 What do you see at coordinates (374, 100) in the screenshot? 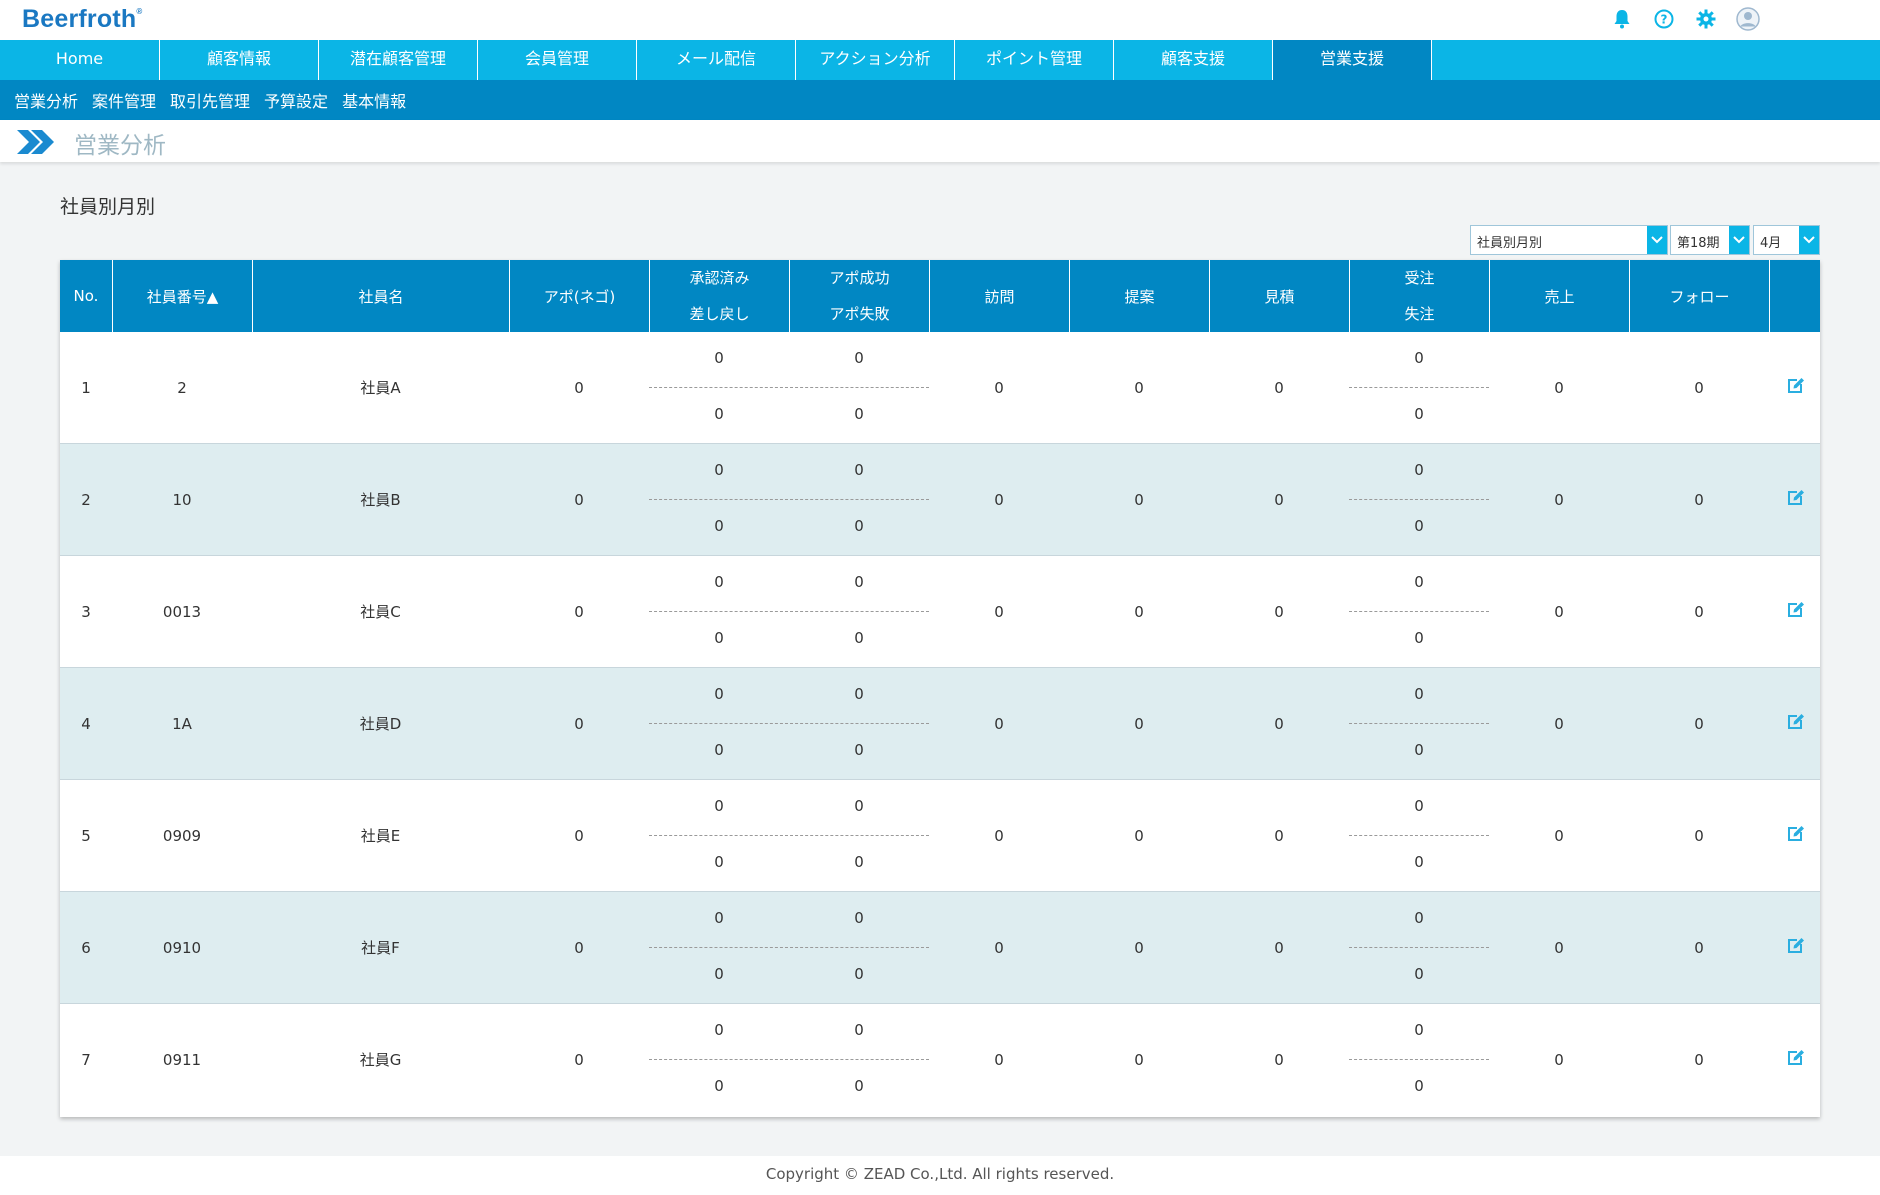
I see `sub-nav-basic-info: 基本情報` at bounding box center [374, 100].